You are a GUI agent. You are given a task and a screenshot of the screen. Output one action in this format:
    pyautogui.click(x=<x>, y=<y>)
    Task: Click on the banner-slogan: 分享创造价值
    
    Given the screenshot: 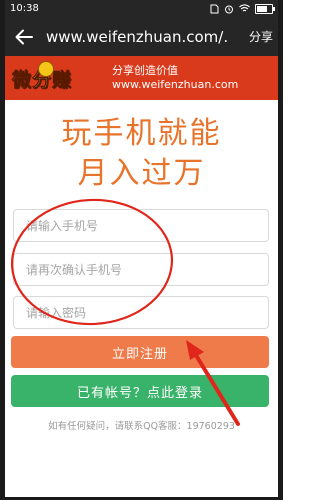 What is the action you would take?
    pyautogui.click(x=145, y=70)
    